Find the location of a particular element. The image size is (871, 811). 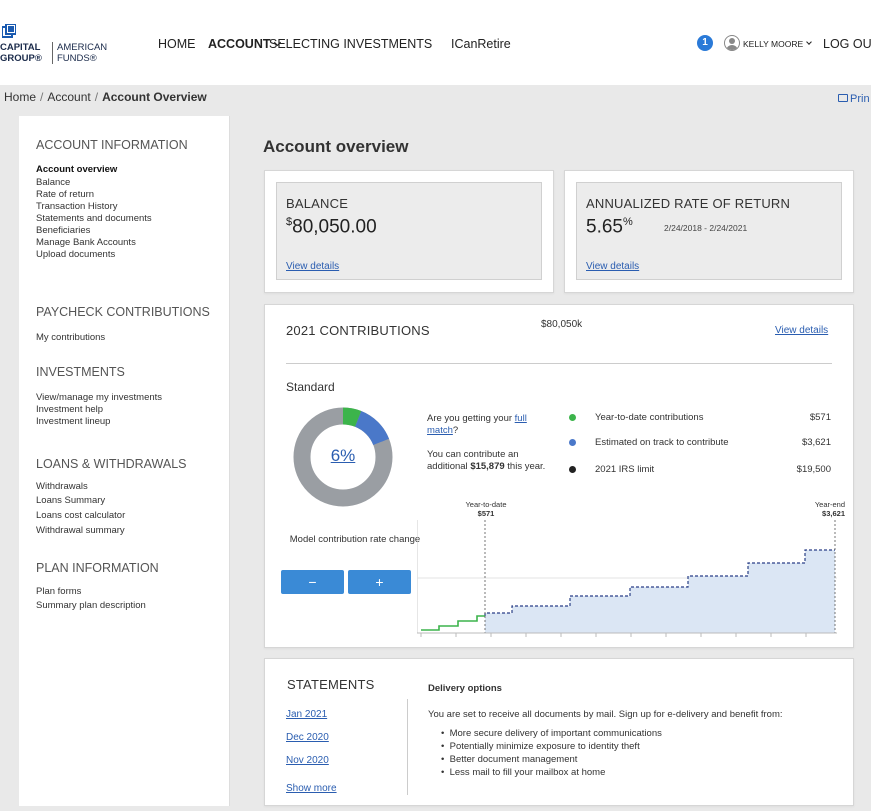

sidebar-item-withdrawal-summary: Withdrawal summary is located at coordinates (80, 530).